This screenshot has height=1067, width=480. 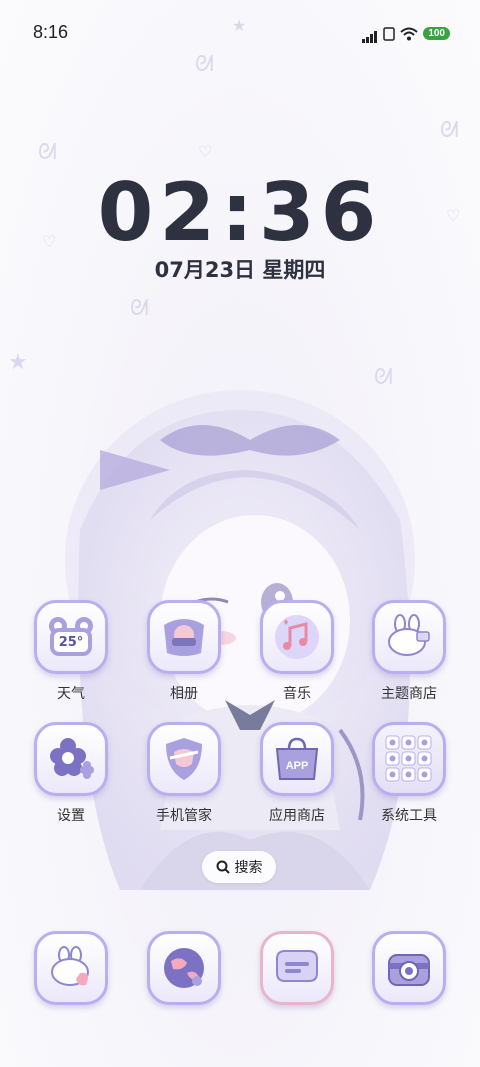 I want to click on message-icon, so click(x=297, y=968).